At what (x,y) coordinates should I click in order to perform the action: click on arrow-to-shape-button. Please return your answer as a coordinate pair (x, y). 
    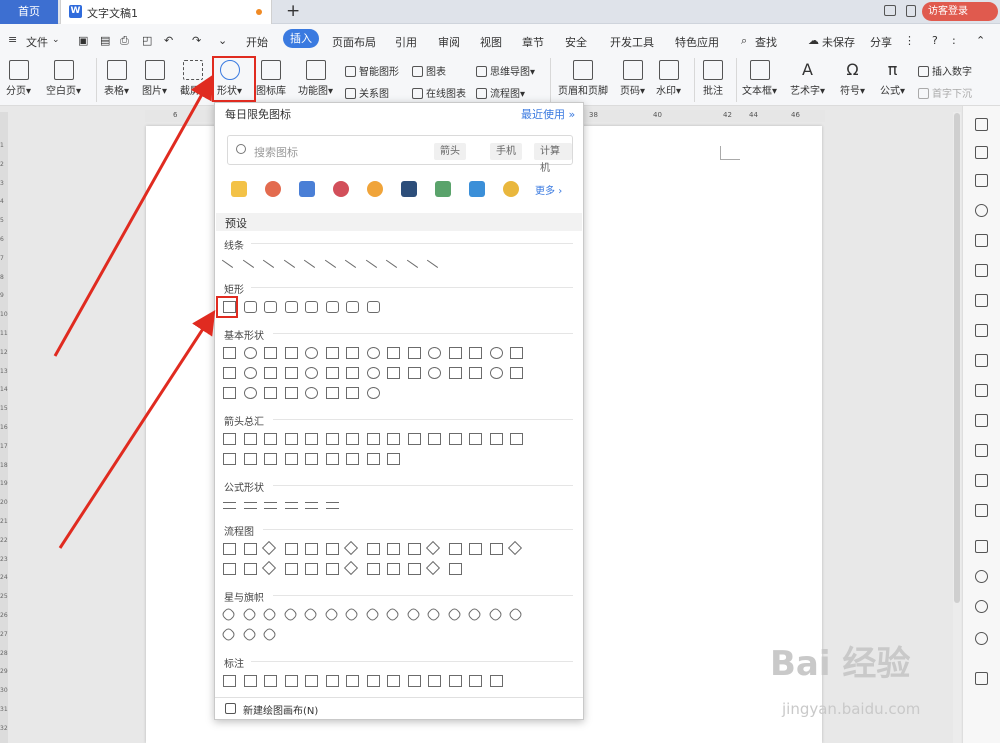
    Looking at the image, I should click on (133, 215).